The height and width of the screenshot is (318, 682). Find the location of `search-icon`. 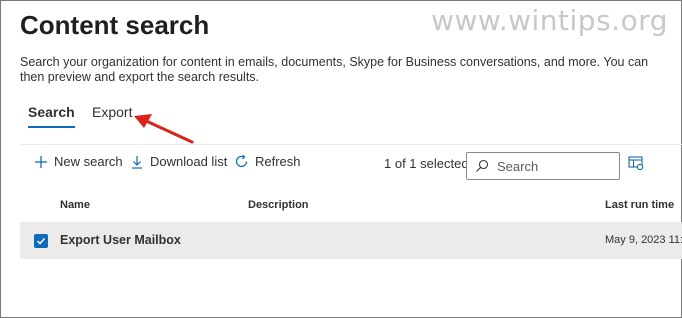

search-icon is located at coordinates (482, 165).